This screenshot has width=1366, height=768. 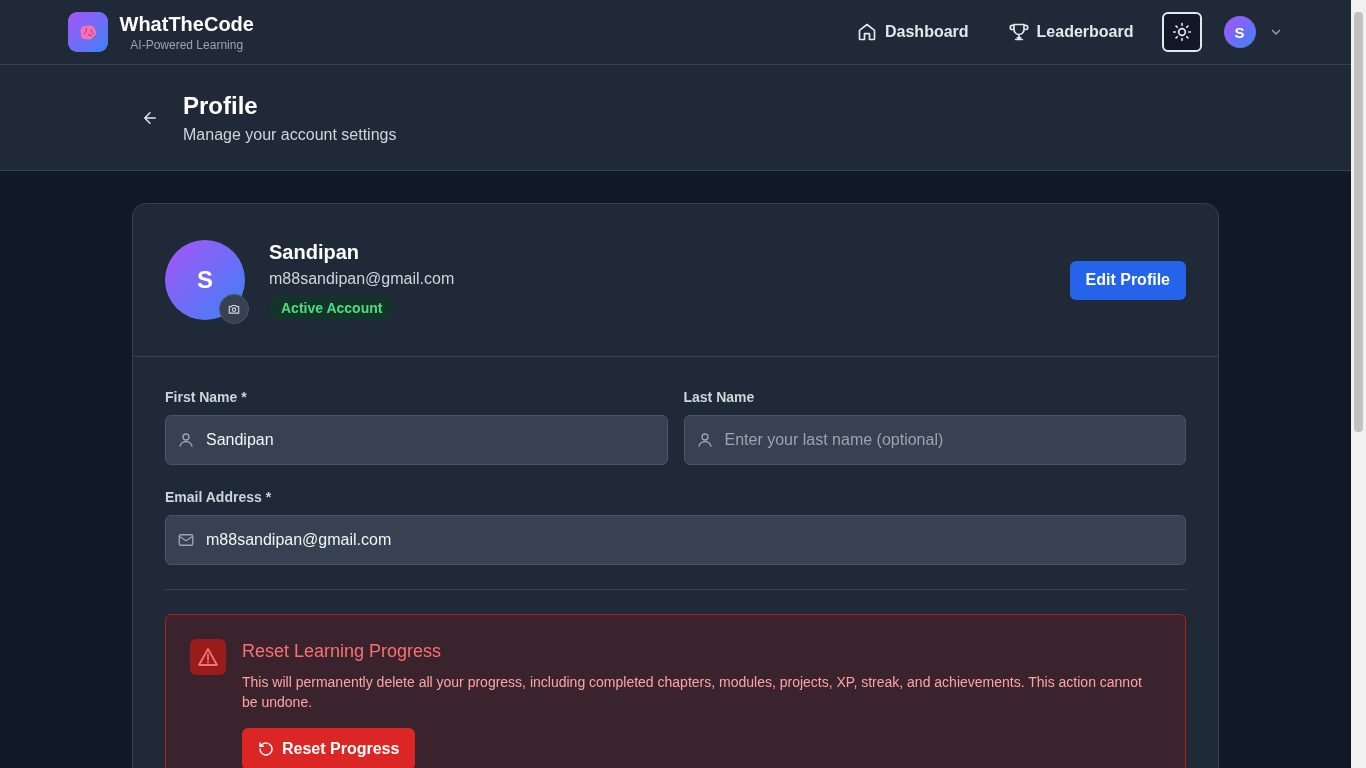 I want to click on sun-icon, so click(x=1181, y=32).